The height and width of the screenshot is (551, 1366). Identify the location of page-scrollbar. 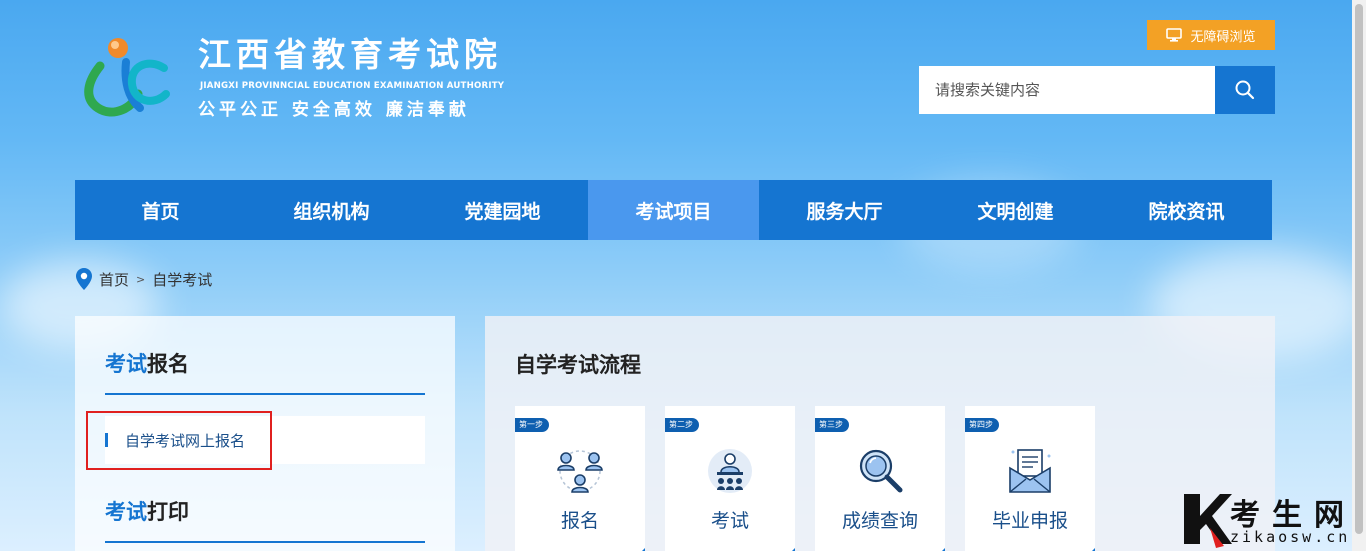
(1359, 275).